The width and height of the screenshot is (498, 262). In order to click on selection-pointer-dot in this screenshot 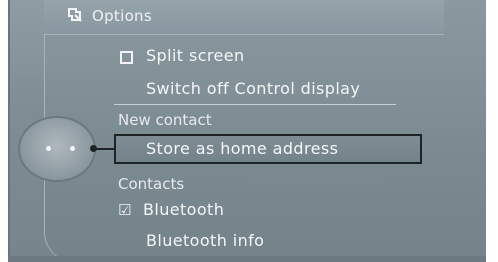, I will do `click(93, 148)`.